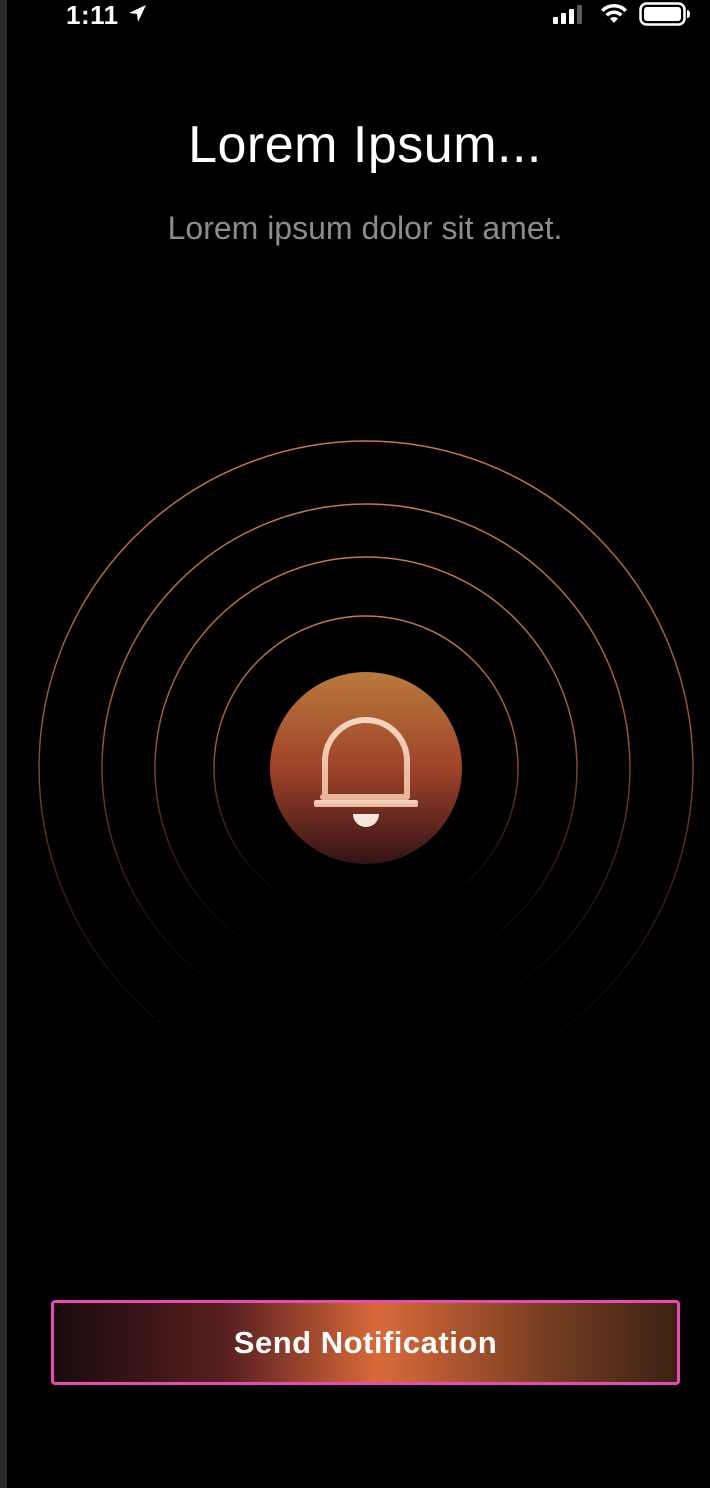 The width and height of the screenshot is (710, 1488). What do you see at coordinates (355, 16) in the screenshot?
I see `status-bar: 1:11` at bounding box center [355, 16].